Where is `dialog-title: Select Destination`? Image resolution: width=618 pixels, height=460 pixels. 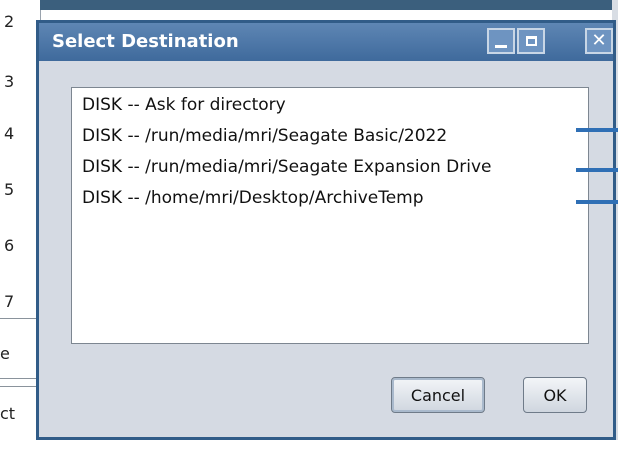 dialog-title: Select Destination is located at coordinates (145, 41).